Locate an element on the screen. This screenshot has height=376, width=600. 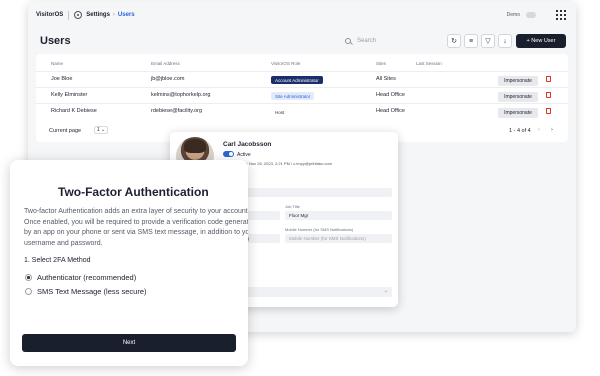
download-button: ↓ is located at coordinates (505, 41).